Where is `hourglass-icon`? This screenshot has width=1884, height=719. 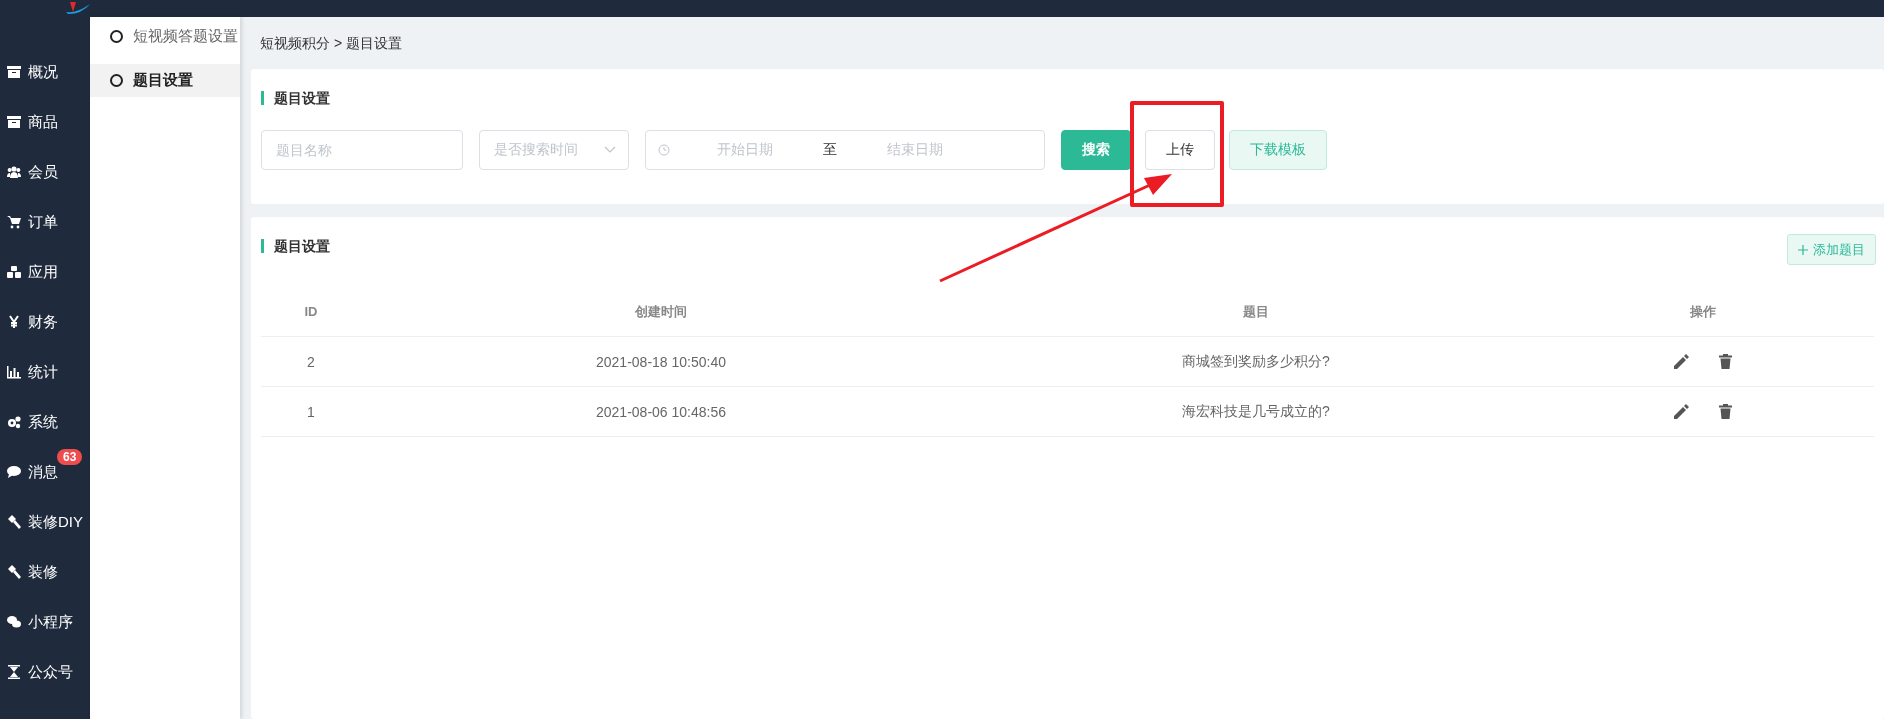 hourglass-icon is located at coordinates (14, 672).